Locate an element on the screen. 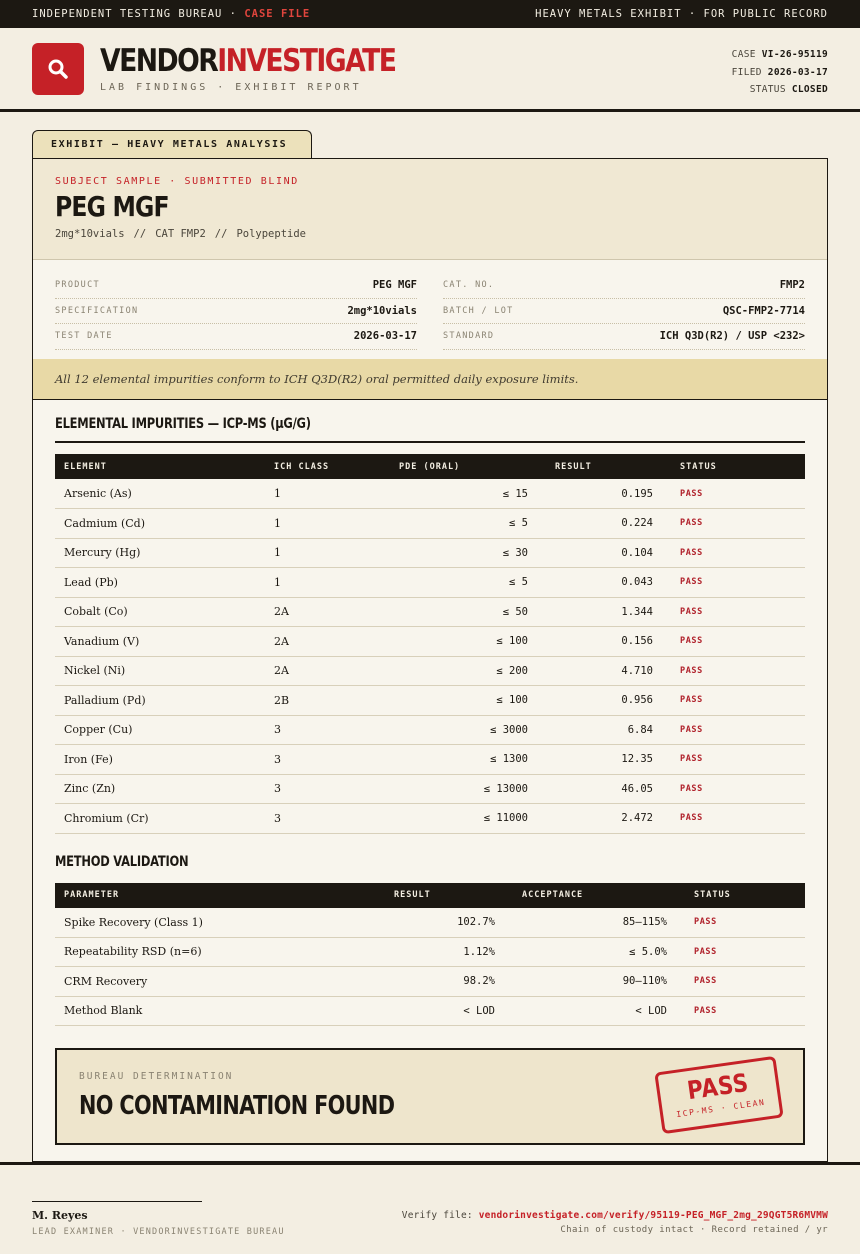  table-row: Cobalt (Co) 2A ≤ 50 1.344 PASS is located at coordinates (430, 612).